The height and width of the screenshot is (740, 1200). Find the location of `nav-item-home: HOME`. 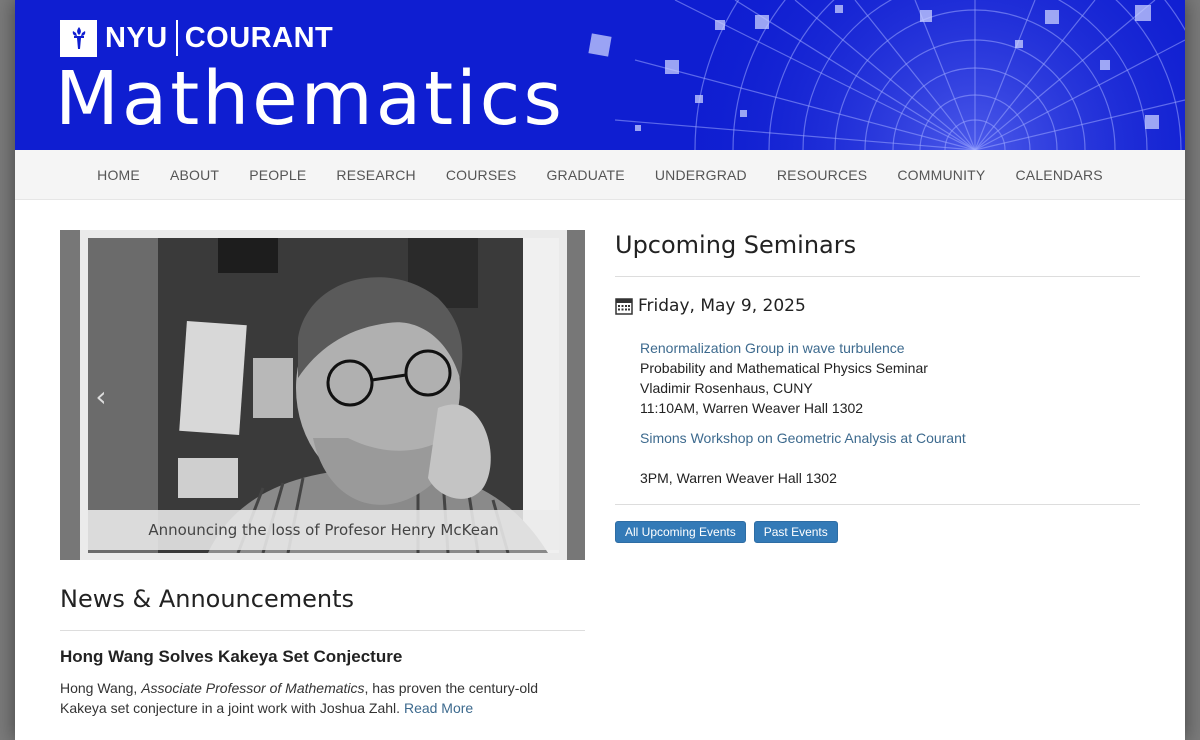

nav-item-home: HOME is located at coordinates (118, 175).